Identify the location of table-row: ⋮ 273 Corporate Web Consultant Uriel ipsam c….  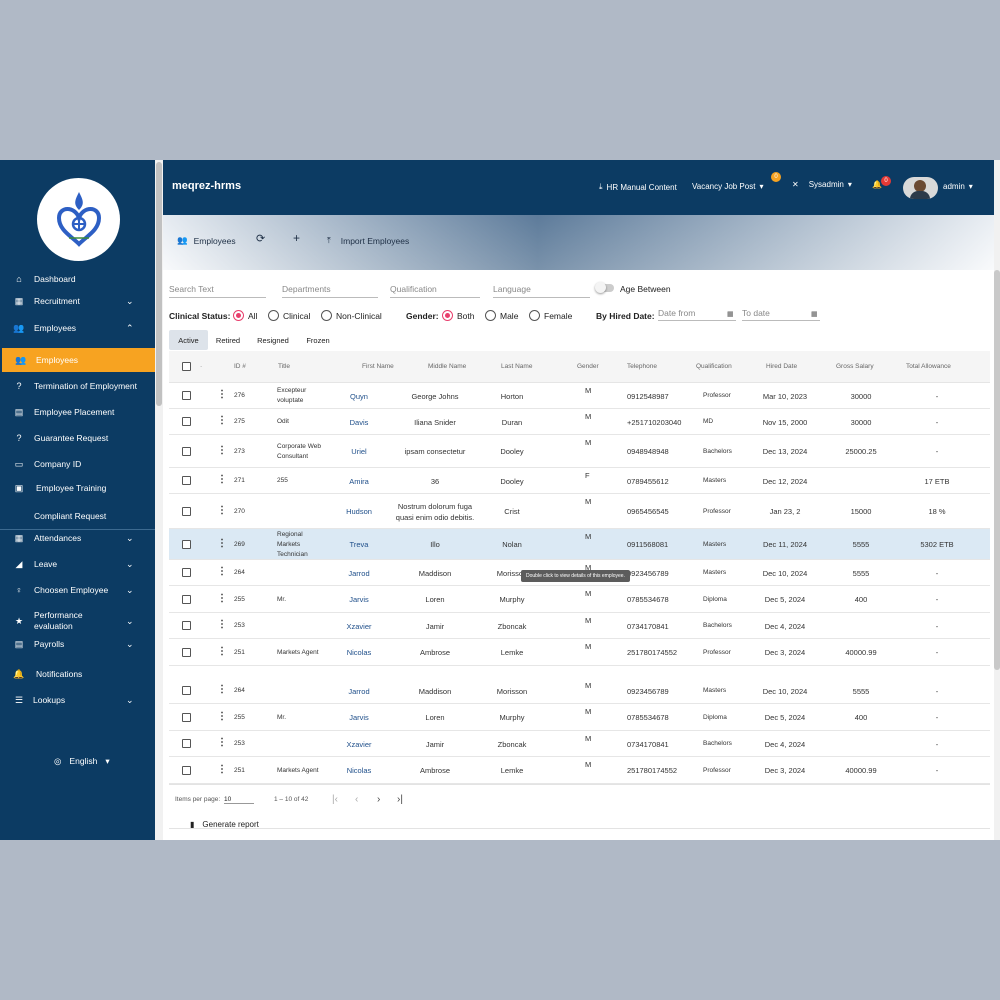
(579, 451).